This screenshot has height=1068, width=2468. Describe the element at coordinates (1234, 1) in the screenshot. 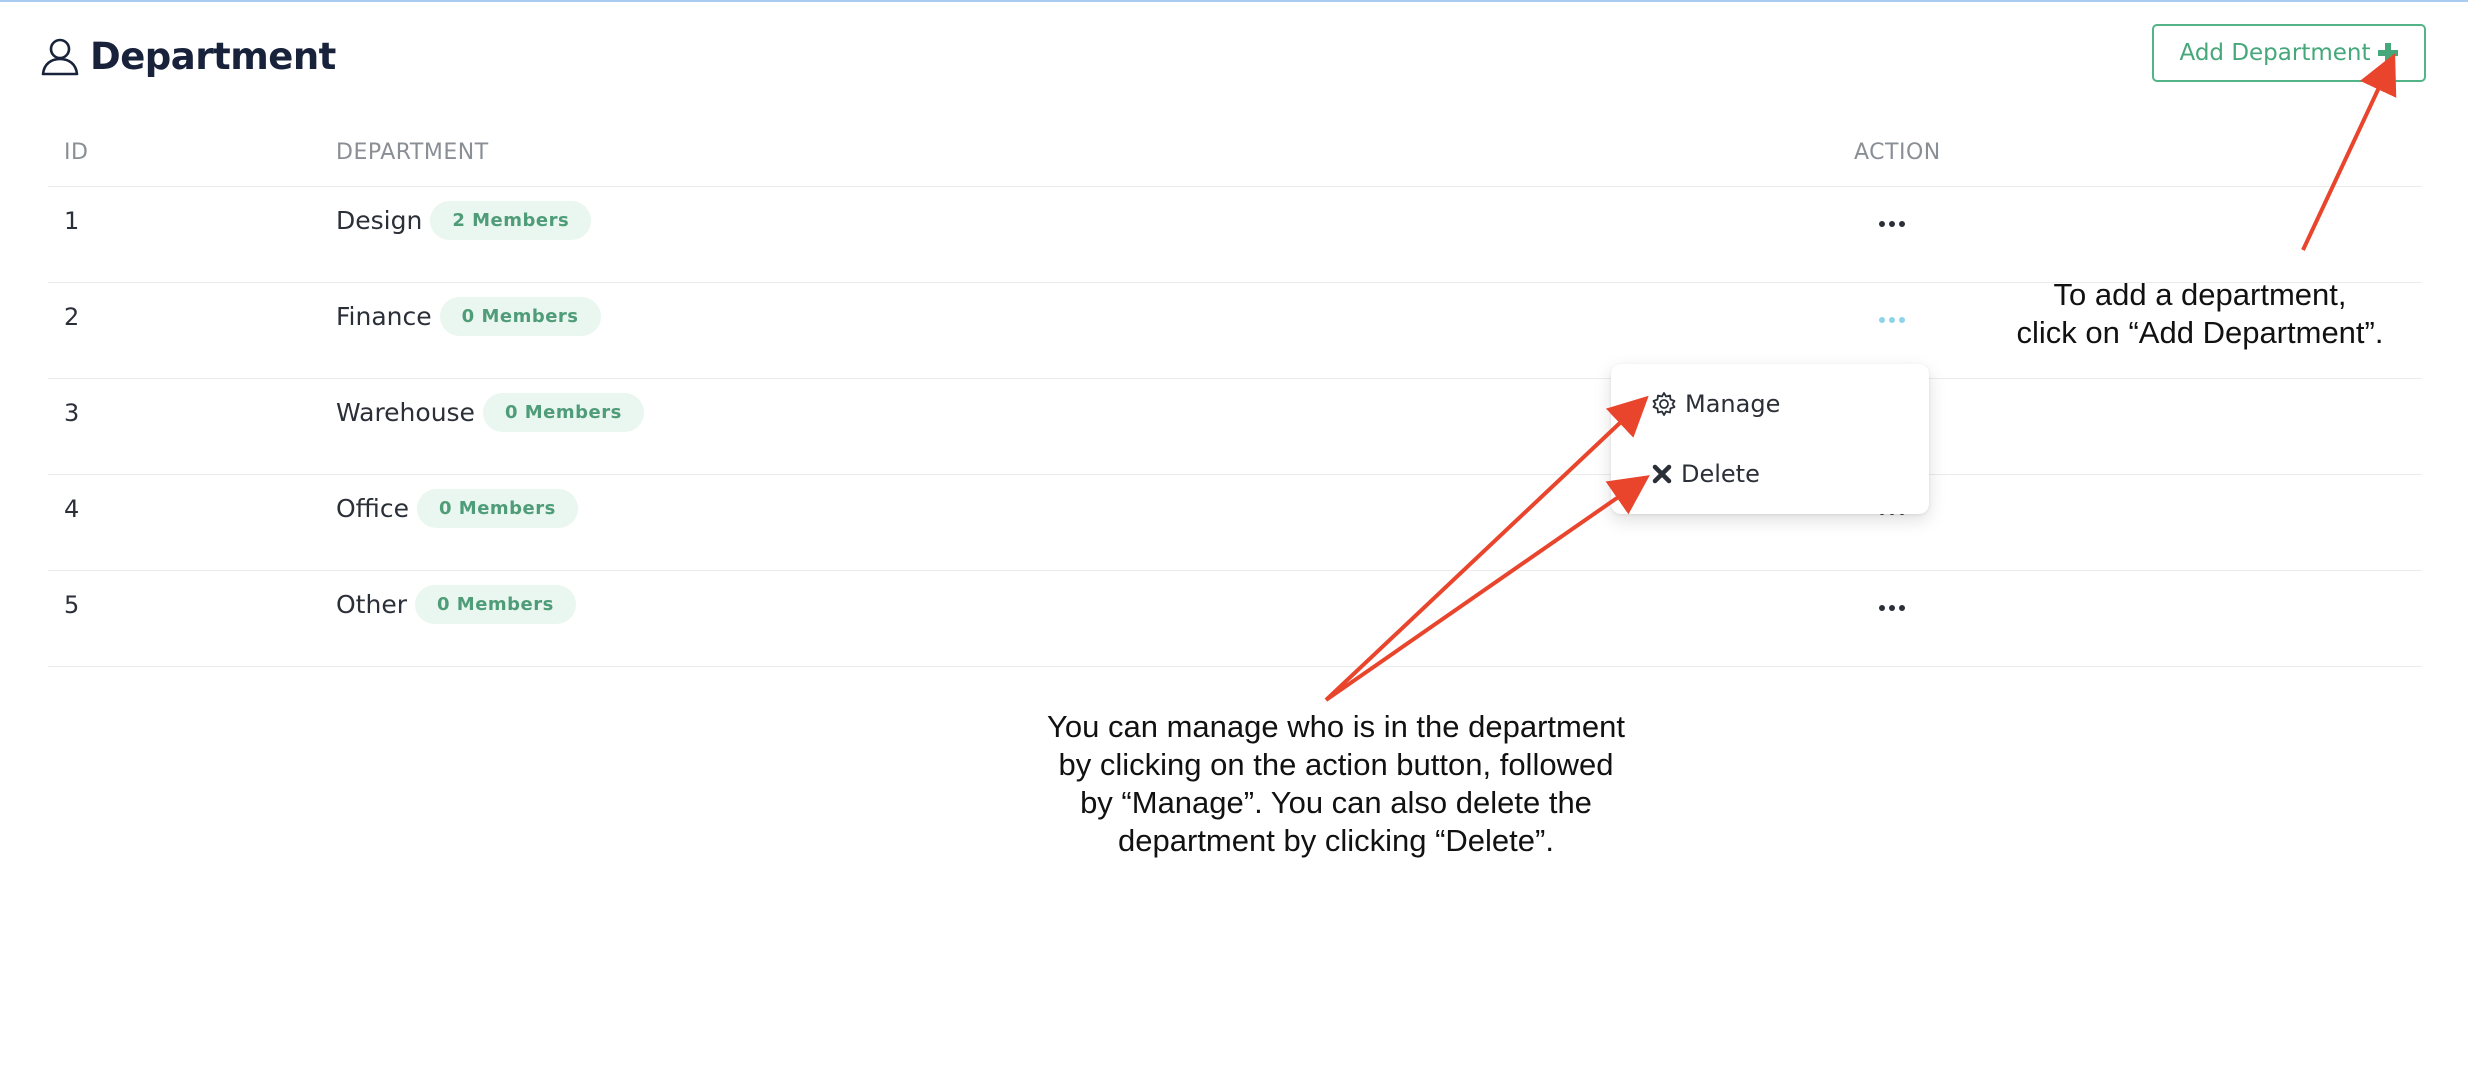

I see `top-border` at that location.